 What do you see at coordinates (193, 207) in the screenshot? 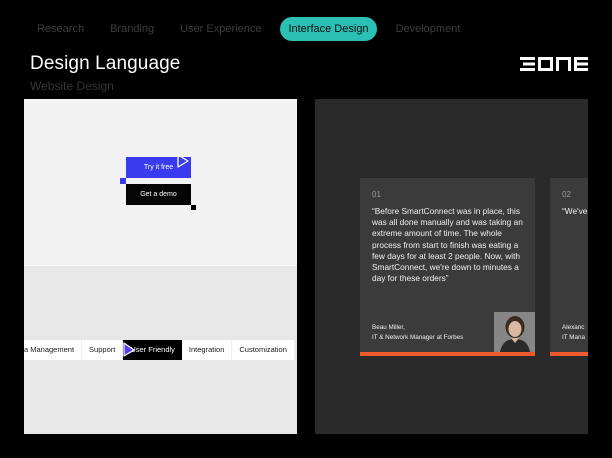
I see `selection-handle` at bounding box center [193, 207].